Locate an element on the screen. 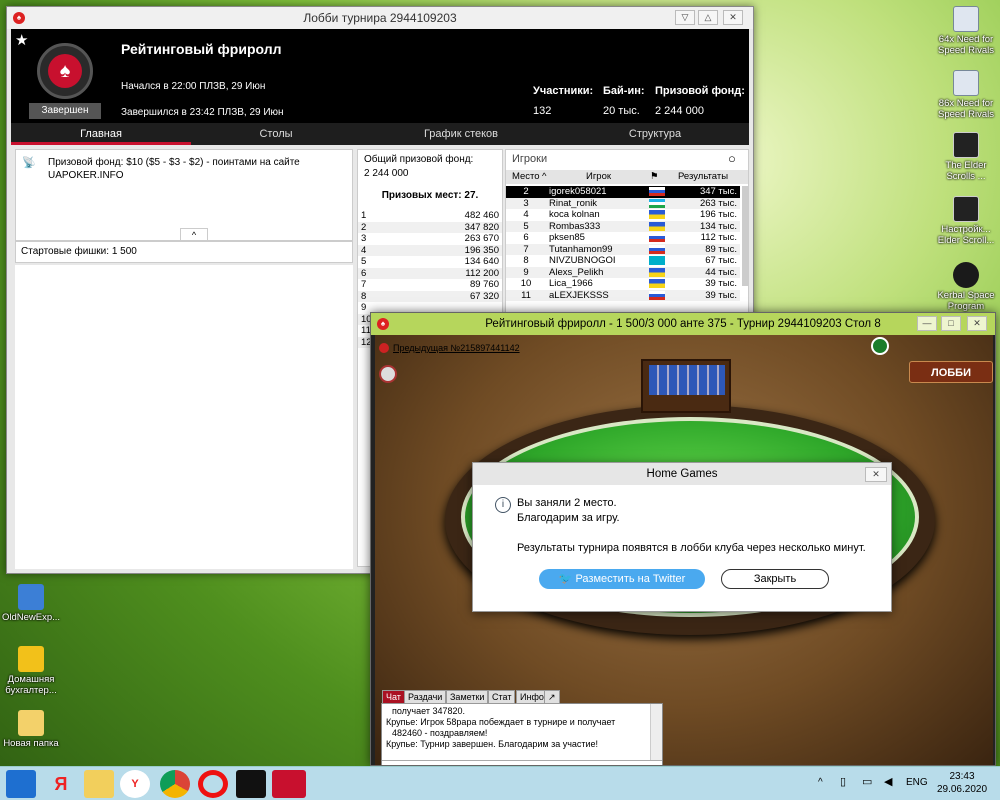 Image resolution: width=1000 pixels, height=800 pixels. header-place: Место is located at coordinates (526, 177).